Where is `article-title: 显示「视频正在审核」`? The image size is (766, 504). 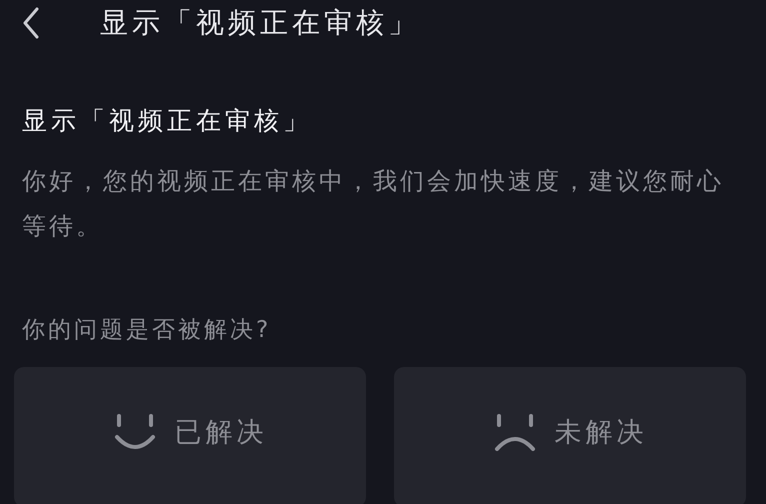
article-title: 显示「视频正在审核」 is located at coordinates (167, 120).